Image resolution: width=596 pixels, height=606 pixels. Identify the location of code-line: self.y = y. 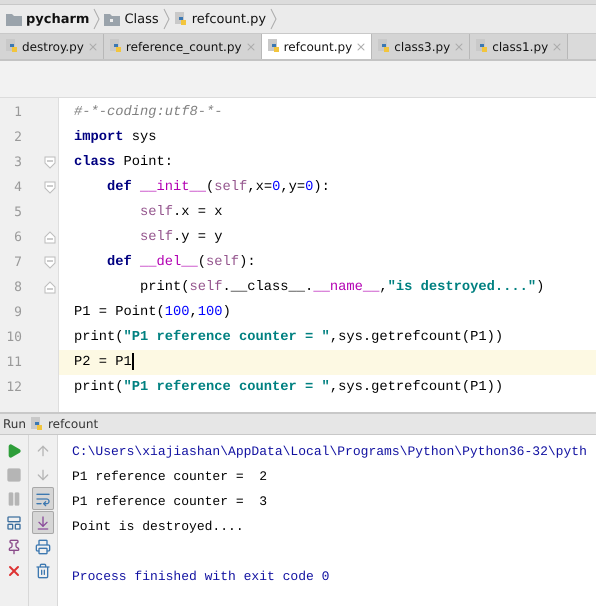
(181, 238).